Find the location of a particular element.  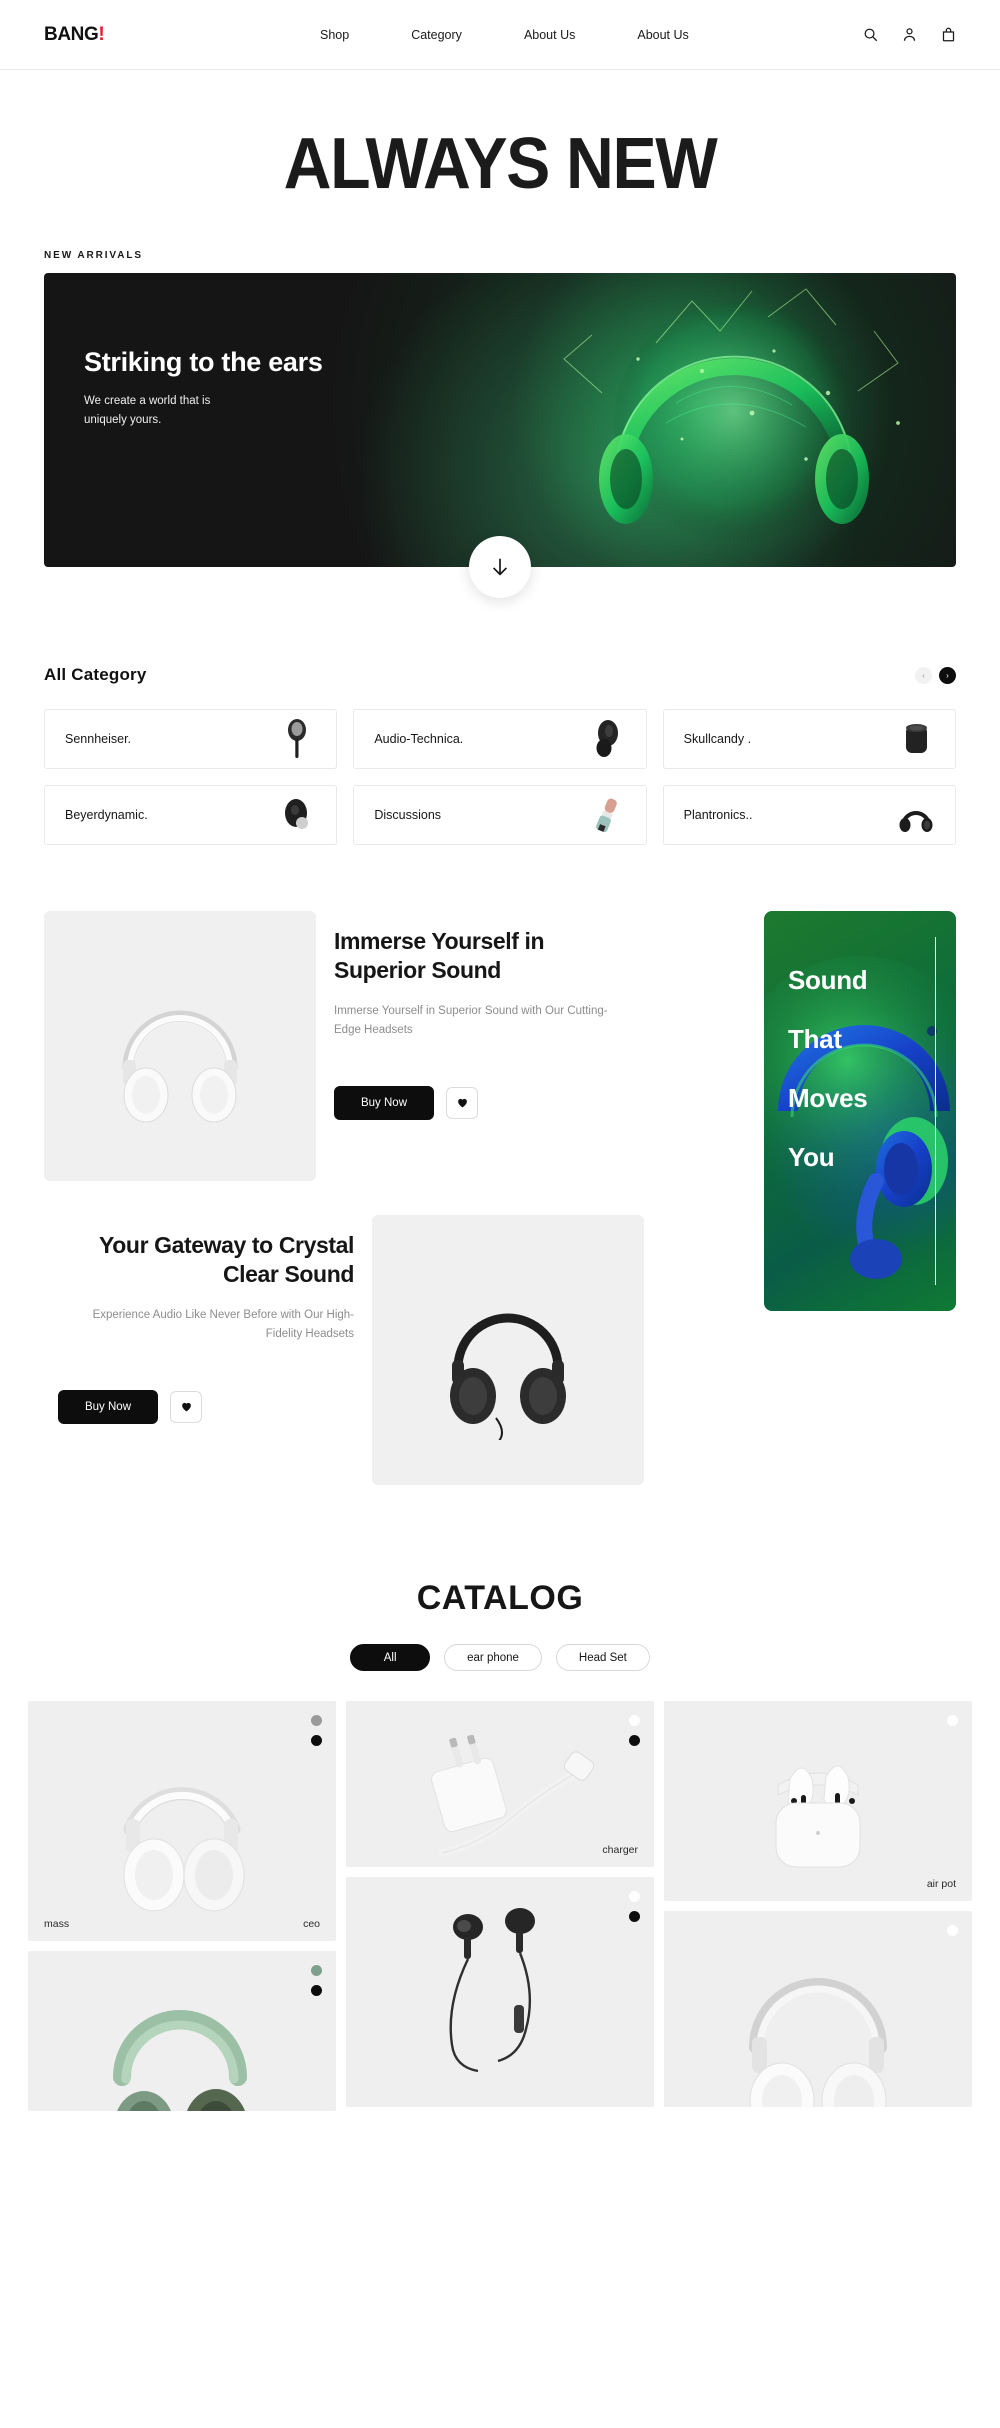

carousel-prev-button: ‹ is located at coordinates (923, 675).